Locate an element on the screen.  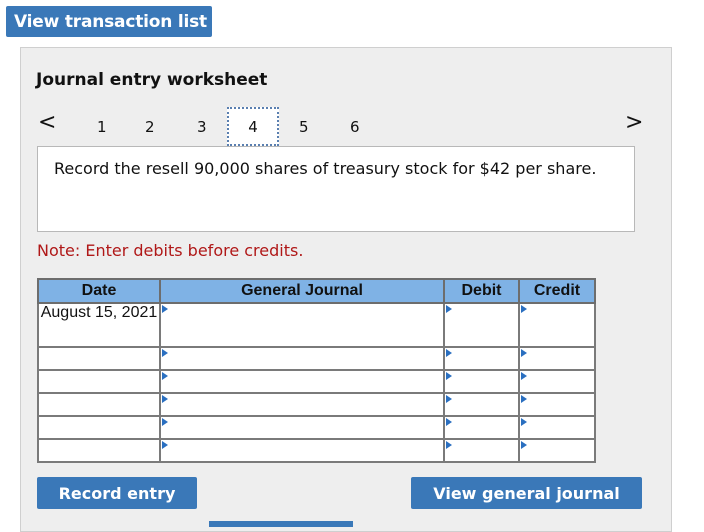
step-1-tab: 1 is located at coordinates (102, 127).